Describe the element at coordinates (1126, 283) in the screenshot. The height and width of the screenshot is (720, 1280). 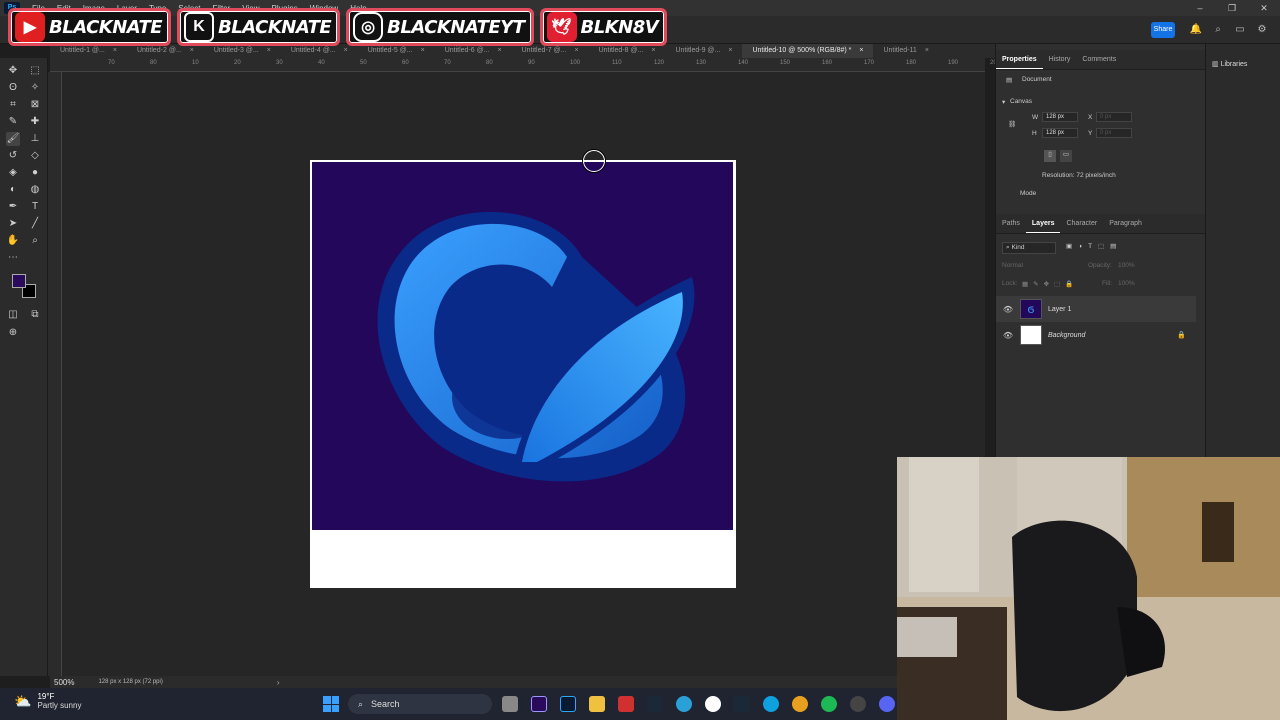
I see `fill-value: 100%` at that location.